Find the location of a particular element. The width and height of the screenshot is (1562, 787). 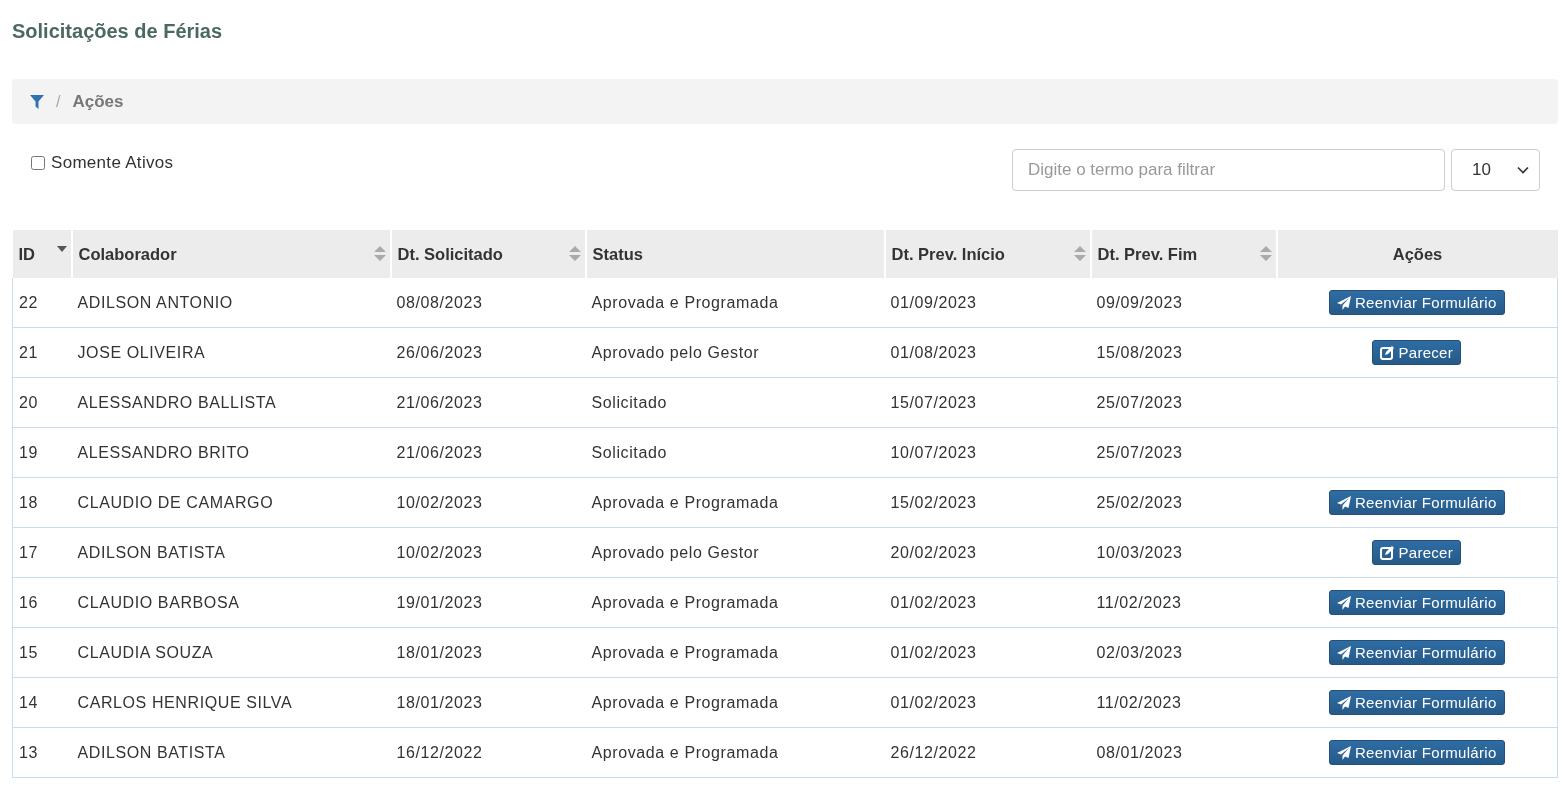

table-cell: 15/08/2023 is located at coordinates (1183, 352).